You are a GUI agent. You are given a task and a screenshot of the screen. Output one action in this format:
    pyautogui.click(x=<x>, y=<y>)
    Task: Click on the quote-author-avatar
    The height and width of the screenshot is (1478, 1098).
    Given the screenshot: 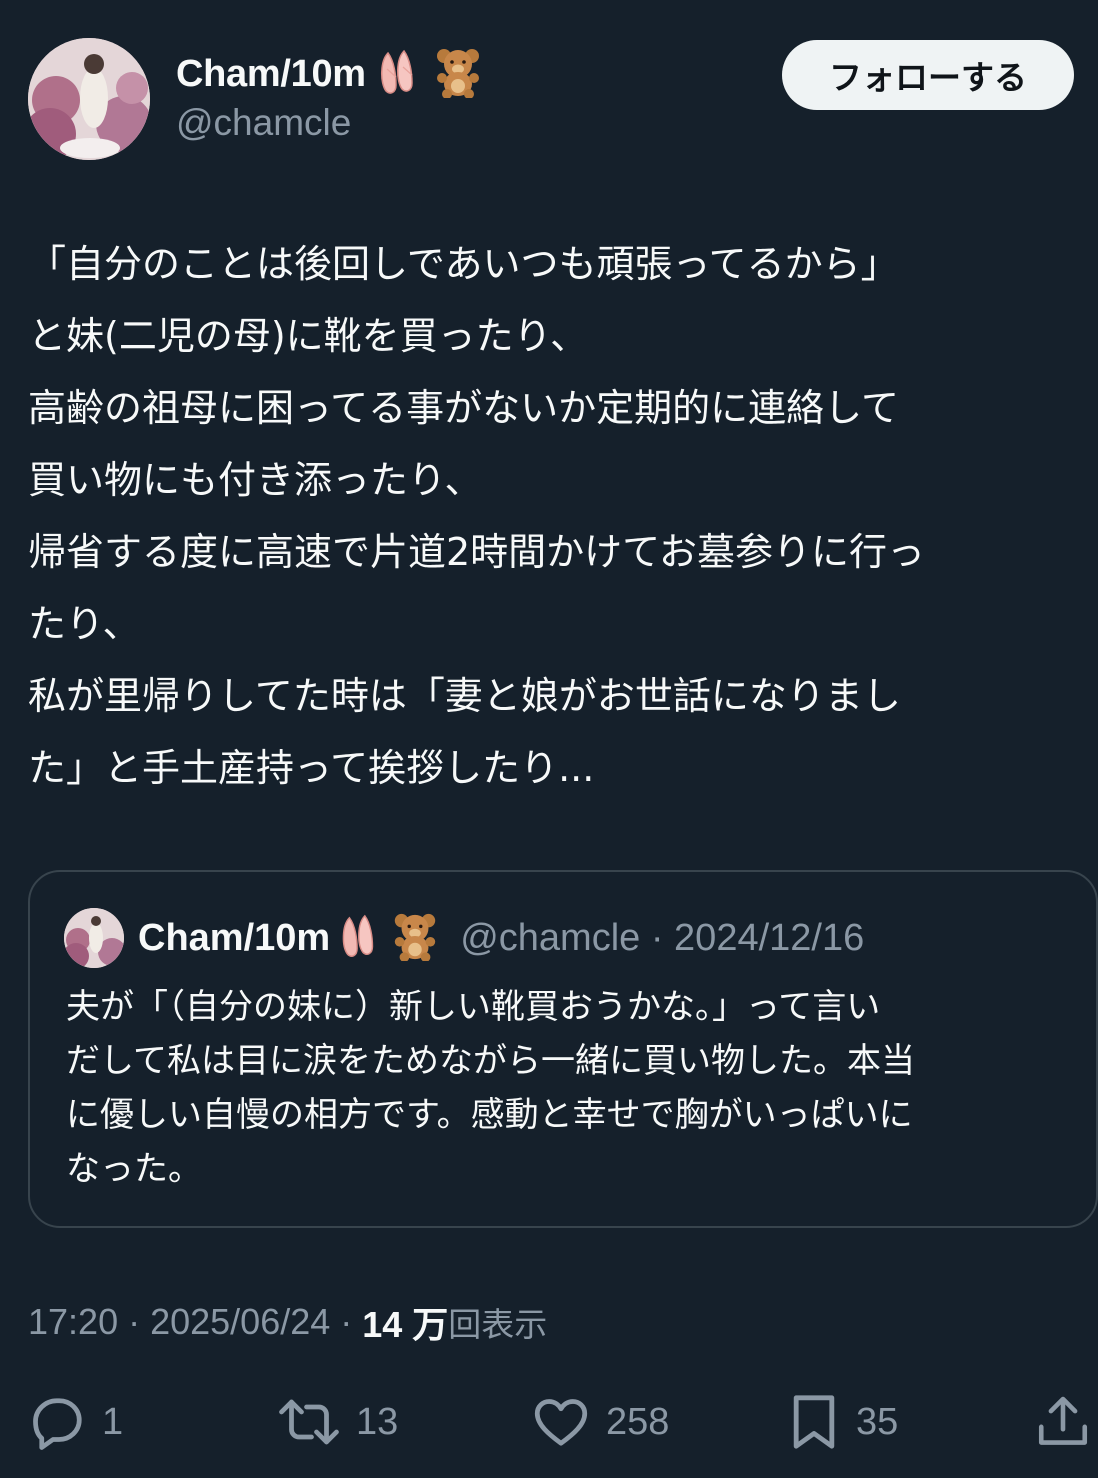 What is the action you would take?
    pyautogui.click(x=94, y=938)
    